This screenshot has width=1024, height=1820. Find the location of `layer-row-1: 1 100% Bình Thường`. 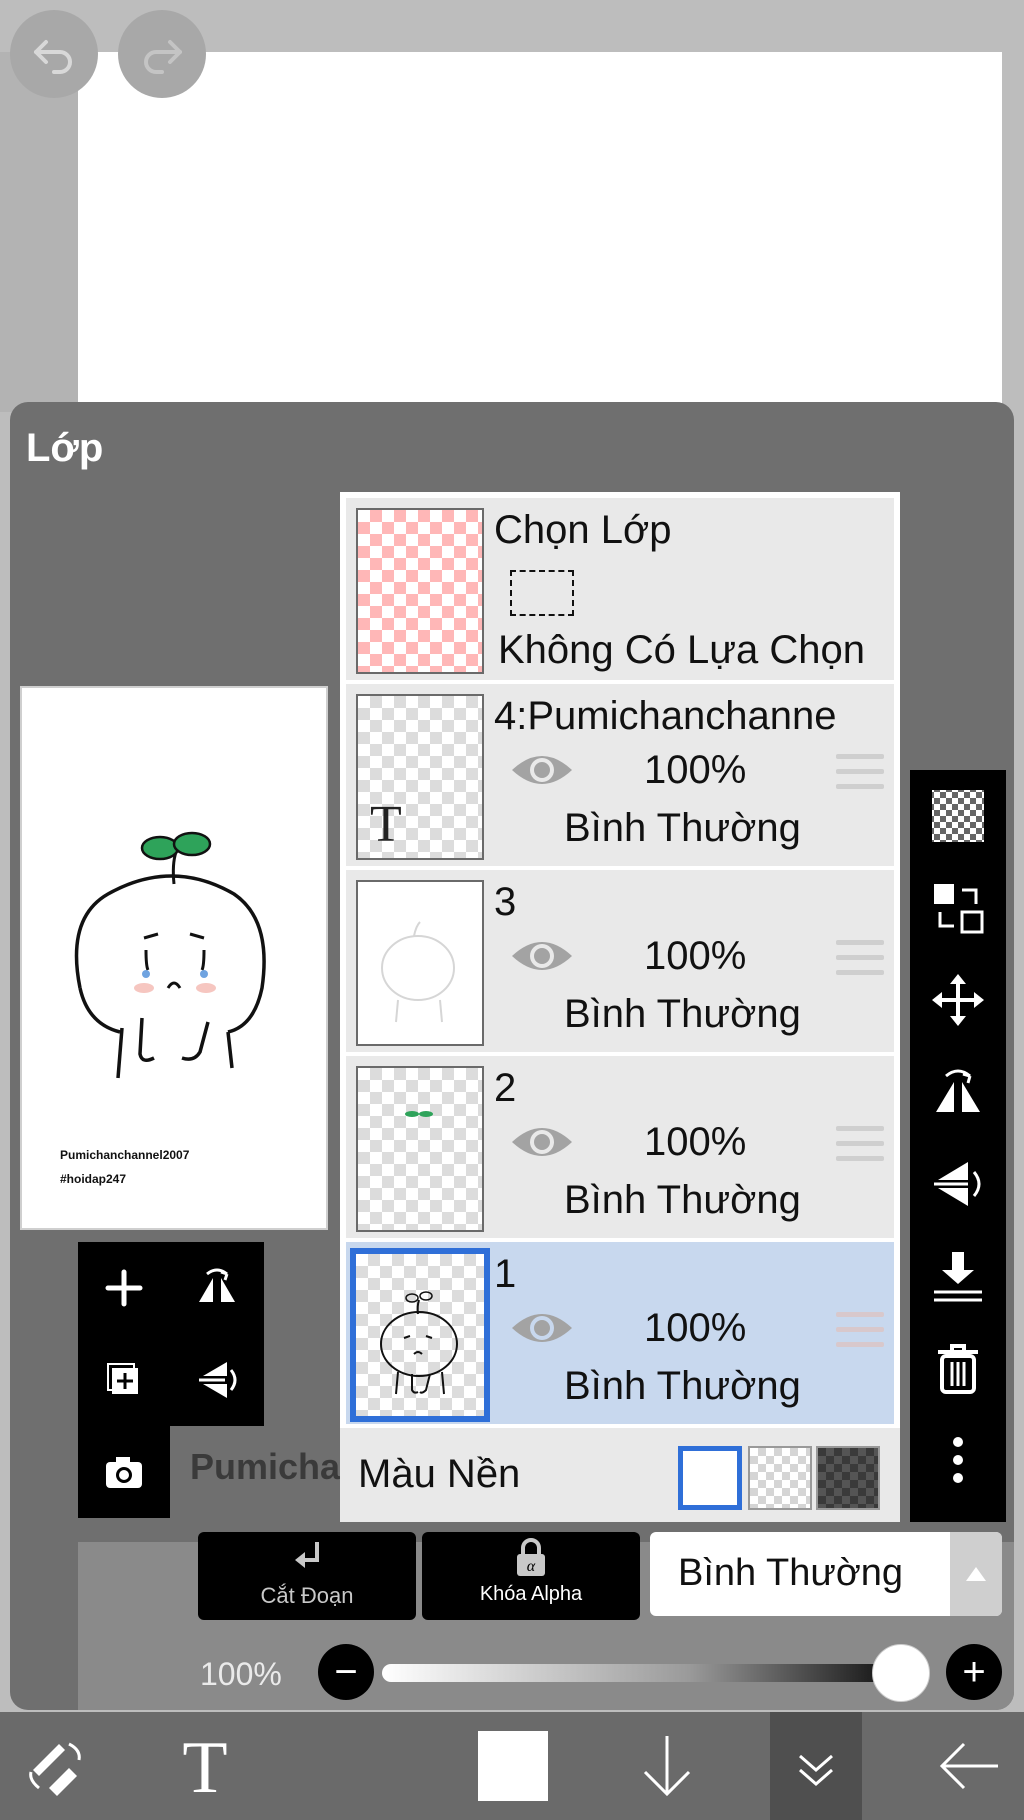

layer-row-1: 1 100% Bình Thường is located at coordinates (620, 1334).